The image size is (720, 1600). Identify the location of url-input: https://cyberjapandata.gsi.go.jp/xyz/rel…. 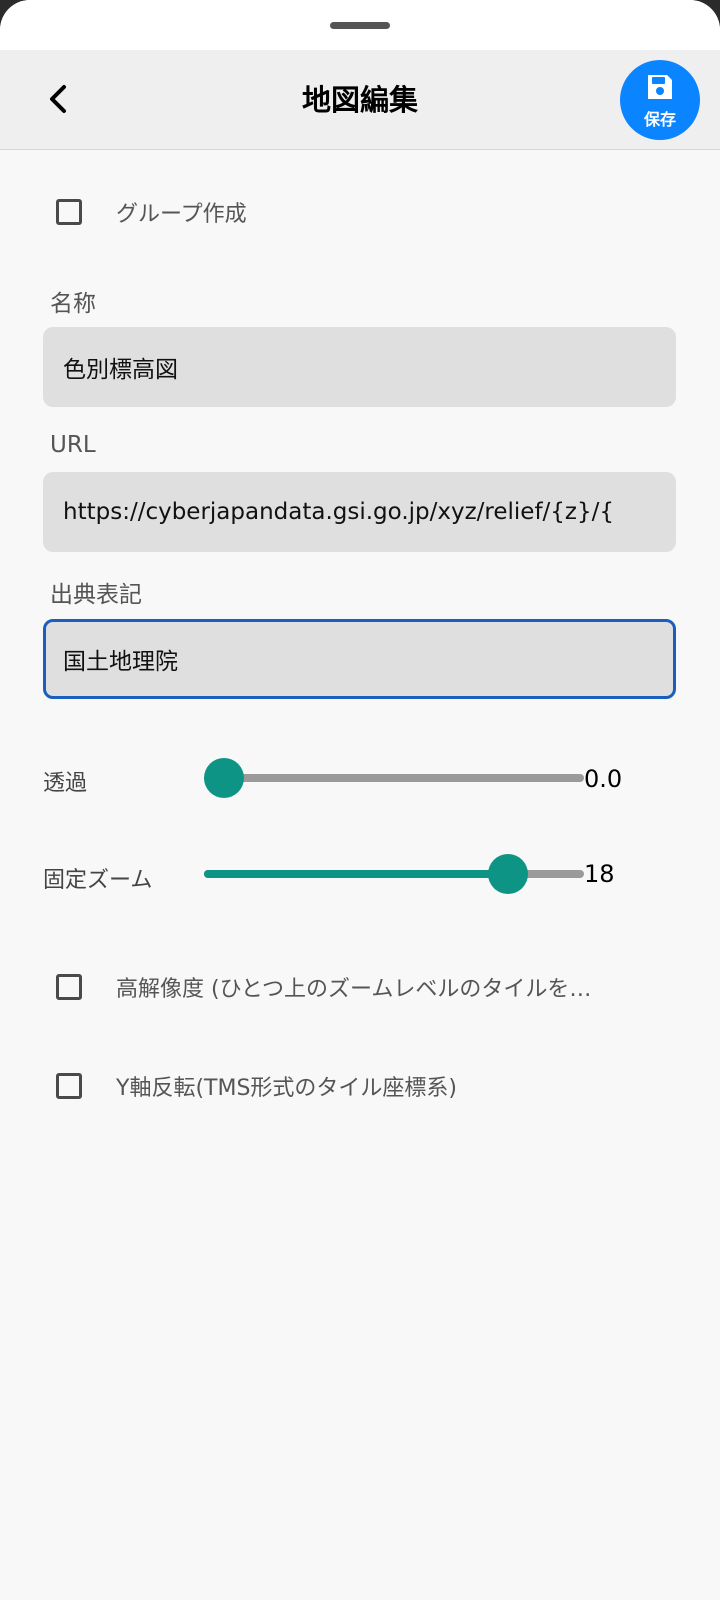
(359, 512).